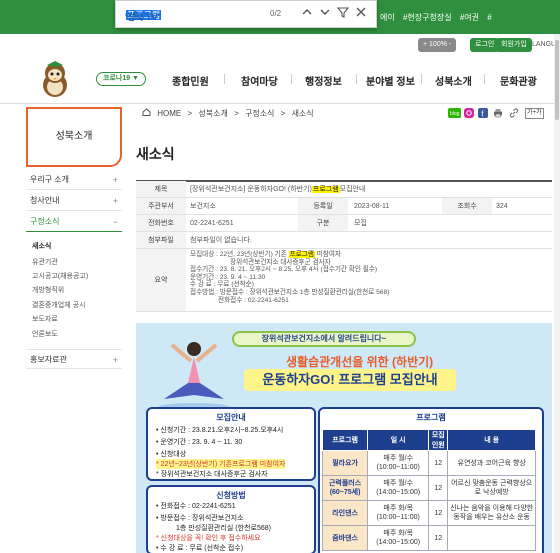 The height and width of the screenshot is (553, 560). I want to click on recruit-line-text: • 신청기간 : 23.8.21.오후2시~8.25.오후4시, so click(220, 430).